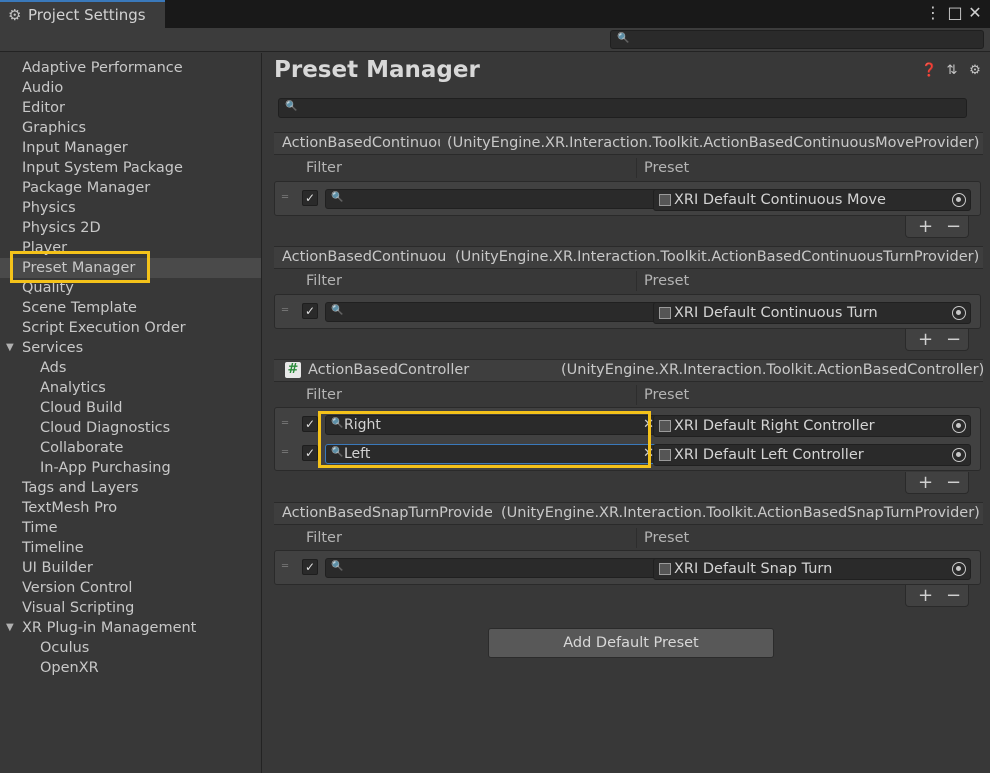  Describe the element at coordinates (53, 368) in the screenshot. I see `sidebar-item-ads: Ads` at that location.